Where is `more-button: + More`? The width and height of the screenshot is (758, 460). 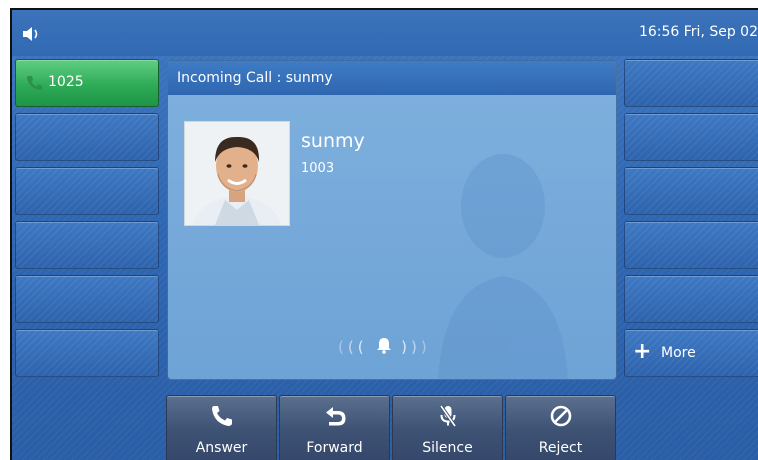 more-button: + More is located at coordinates (691, 353).